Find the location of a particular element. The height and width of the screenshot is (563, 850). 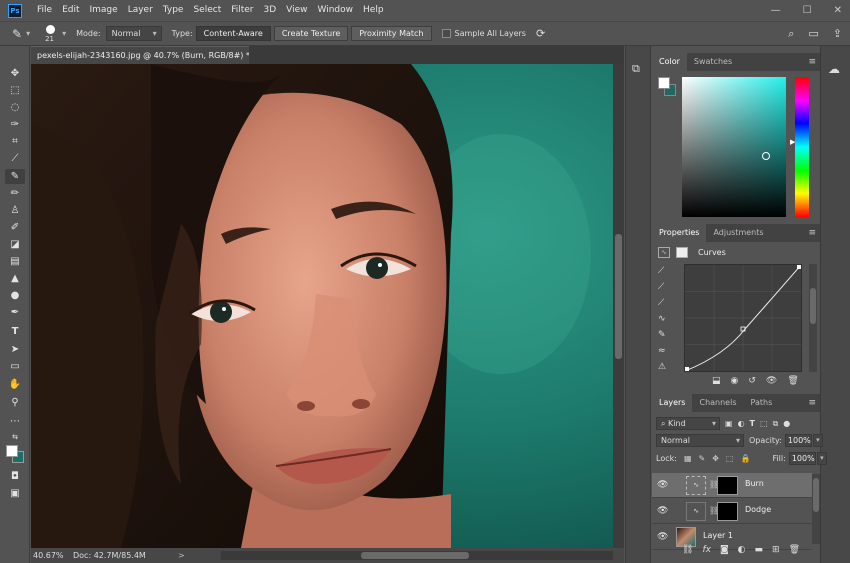

layer-name: Dodge is located at coordinates (758, 509).